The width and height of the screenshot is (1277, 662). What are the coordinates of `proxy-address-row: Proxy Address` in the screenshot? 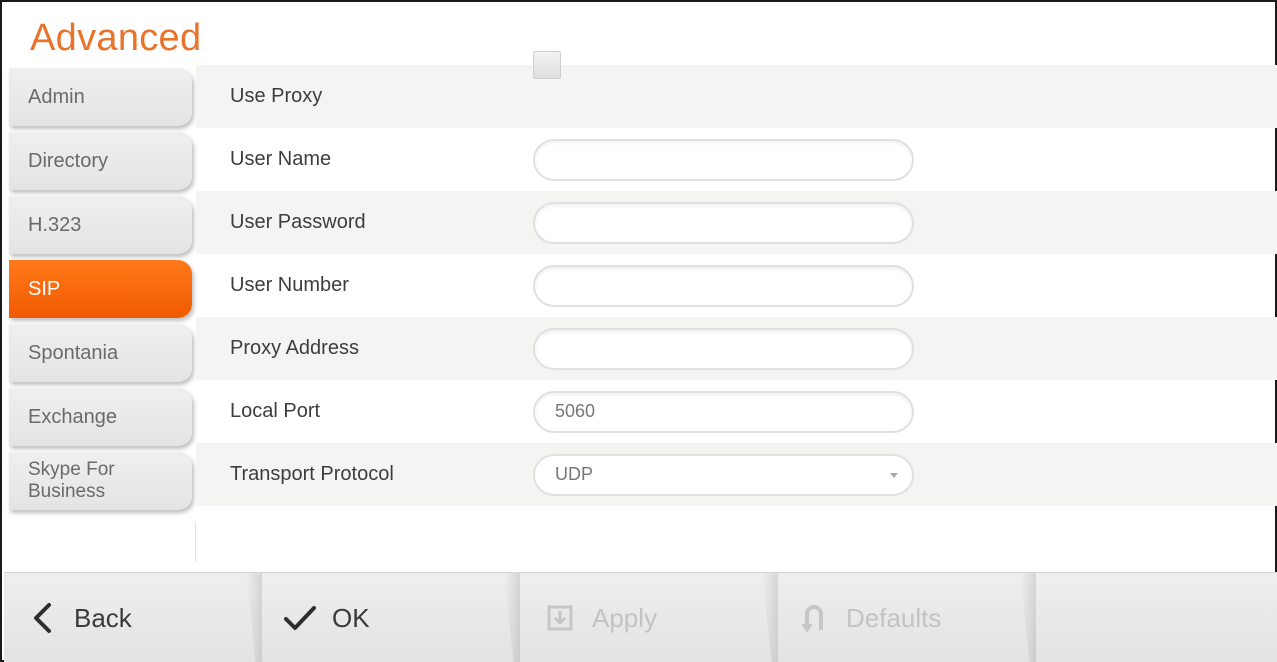 It's located at (736, 348).